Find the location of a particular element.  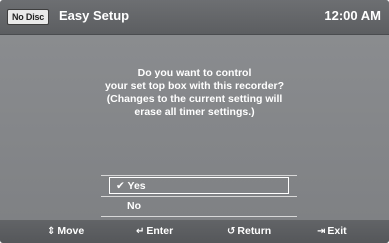

footer-bar: ⇕ Move ↵ Enter ↺ Return ⇥ Exit is located at coordinates (194, 231).